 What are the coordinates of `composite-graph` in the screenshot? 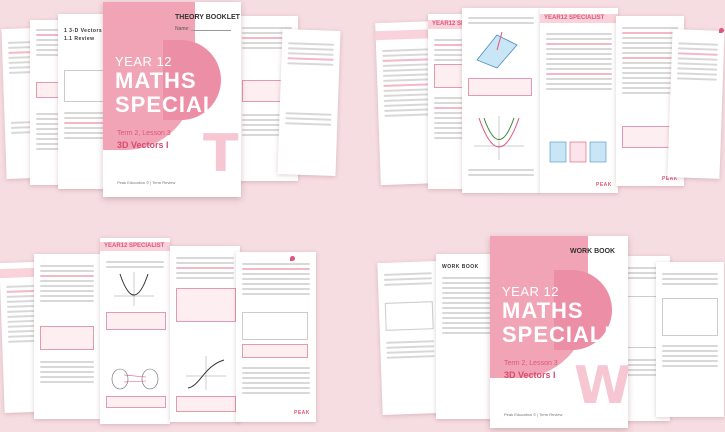 It's located at (206, 373).